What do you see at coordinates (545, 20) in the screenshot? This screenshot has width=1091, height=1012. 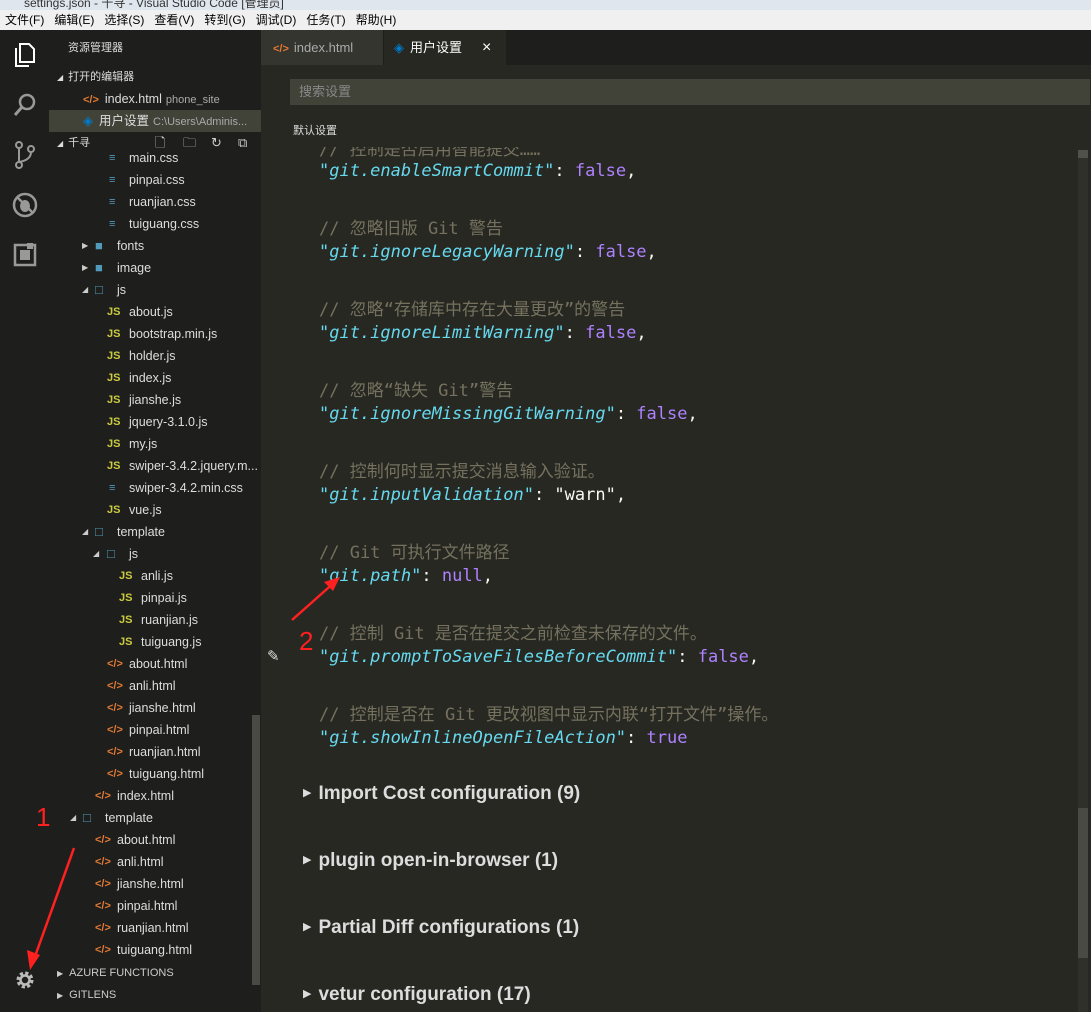 I see `menu-bar: 文件(F) 编辑(E) 选择(S) 查看(V) 转到(G) 调试(D) 任务(T) 帮助(H)` at bounding box center [545, 20].